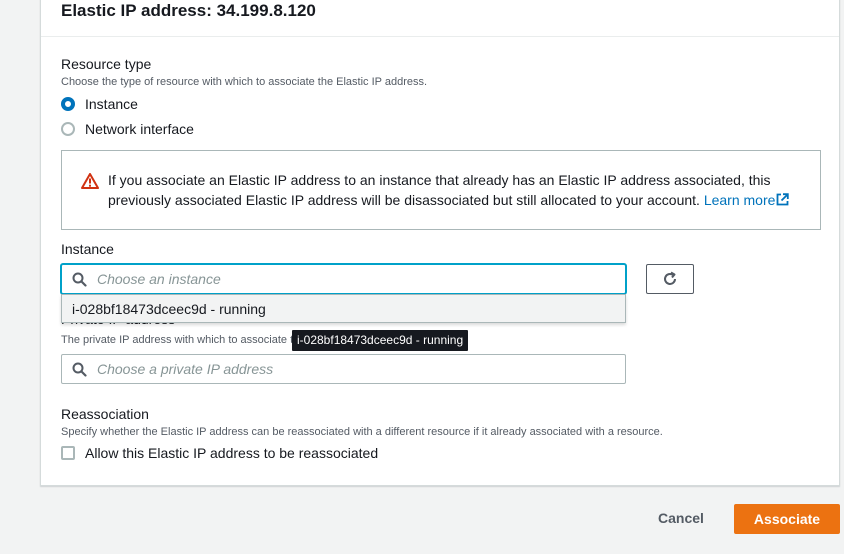 This screenshot has width=844, height=554. I want to click on instance-tooltip: i-028bf18473dceec9d - running, so click(380, 340).